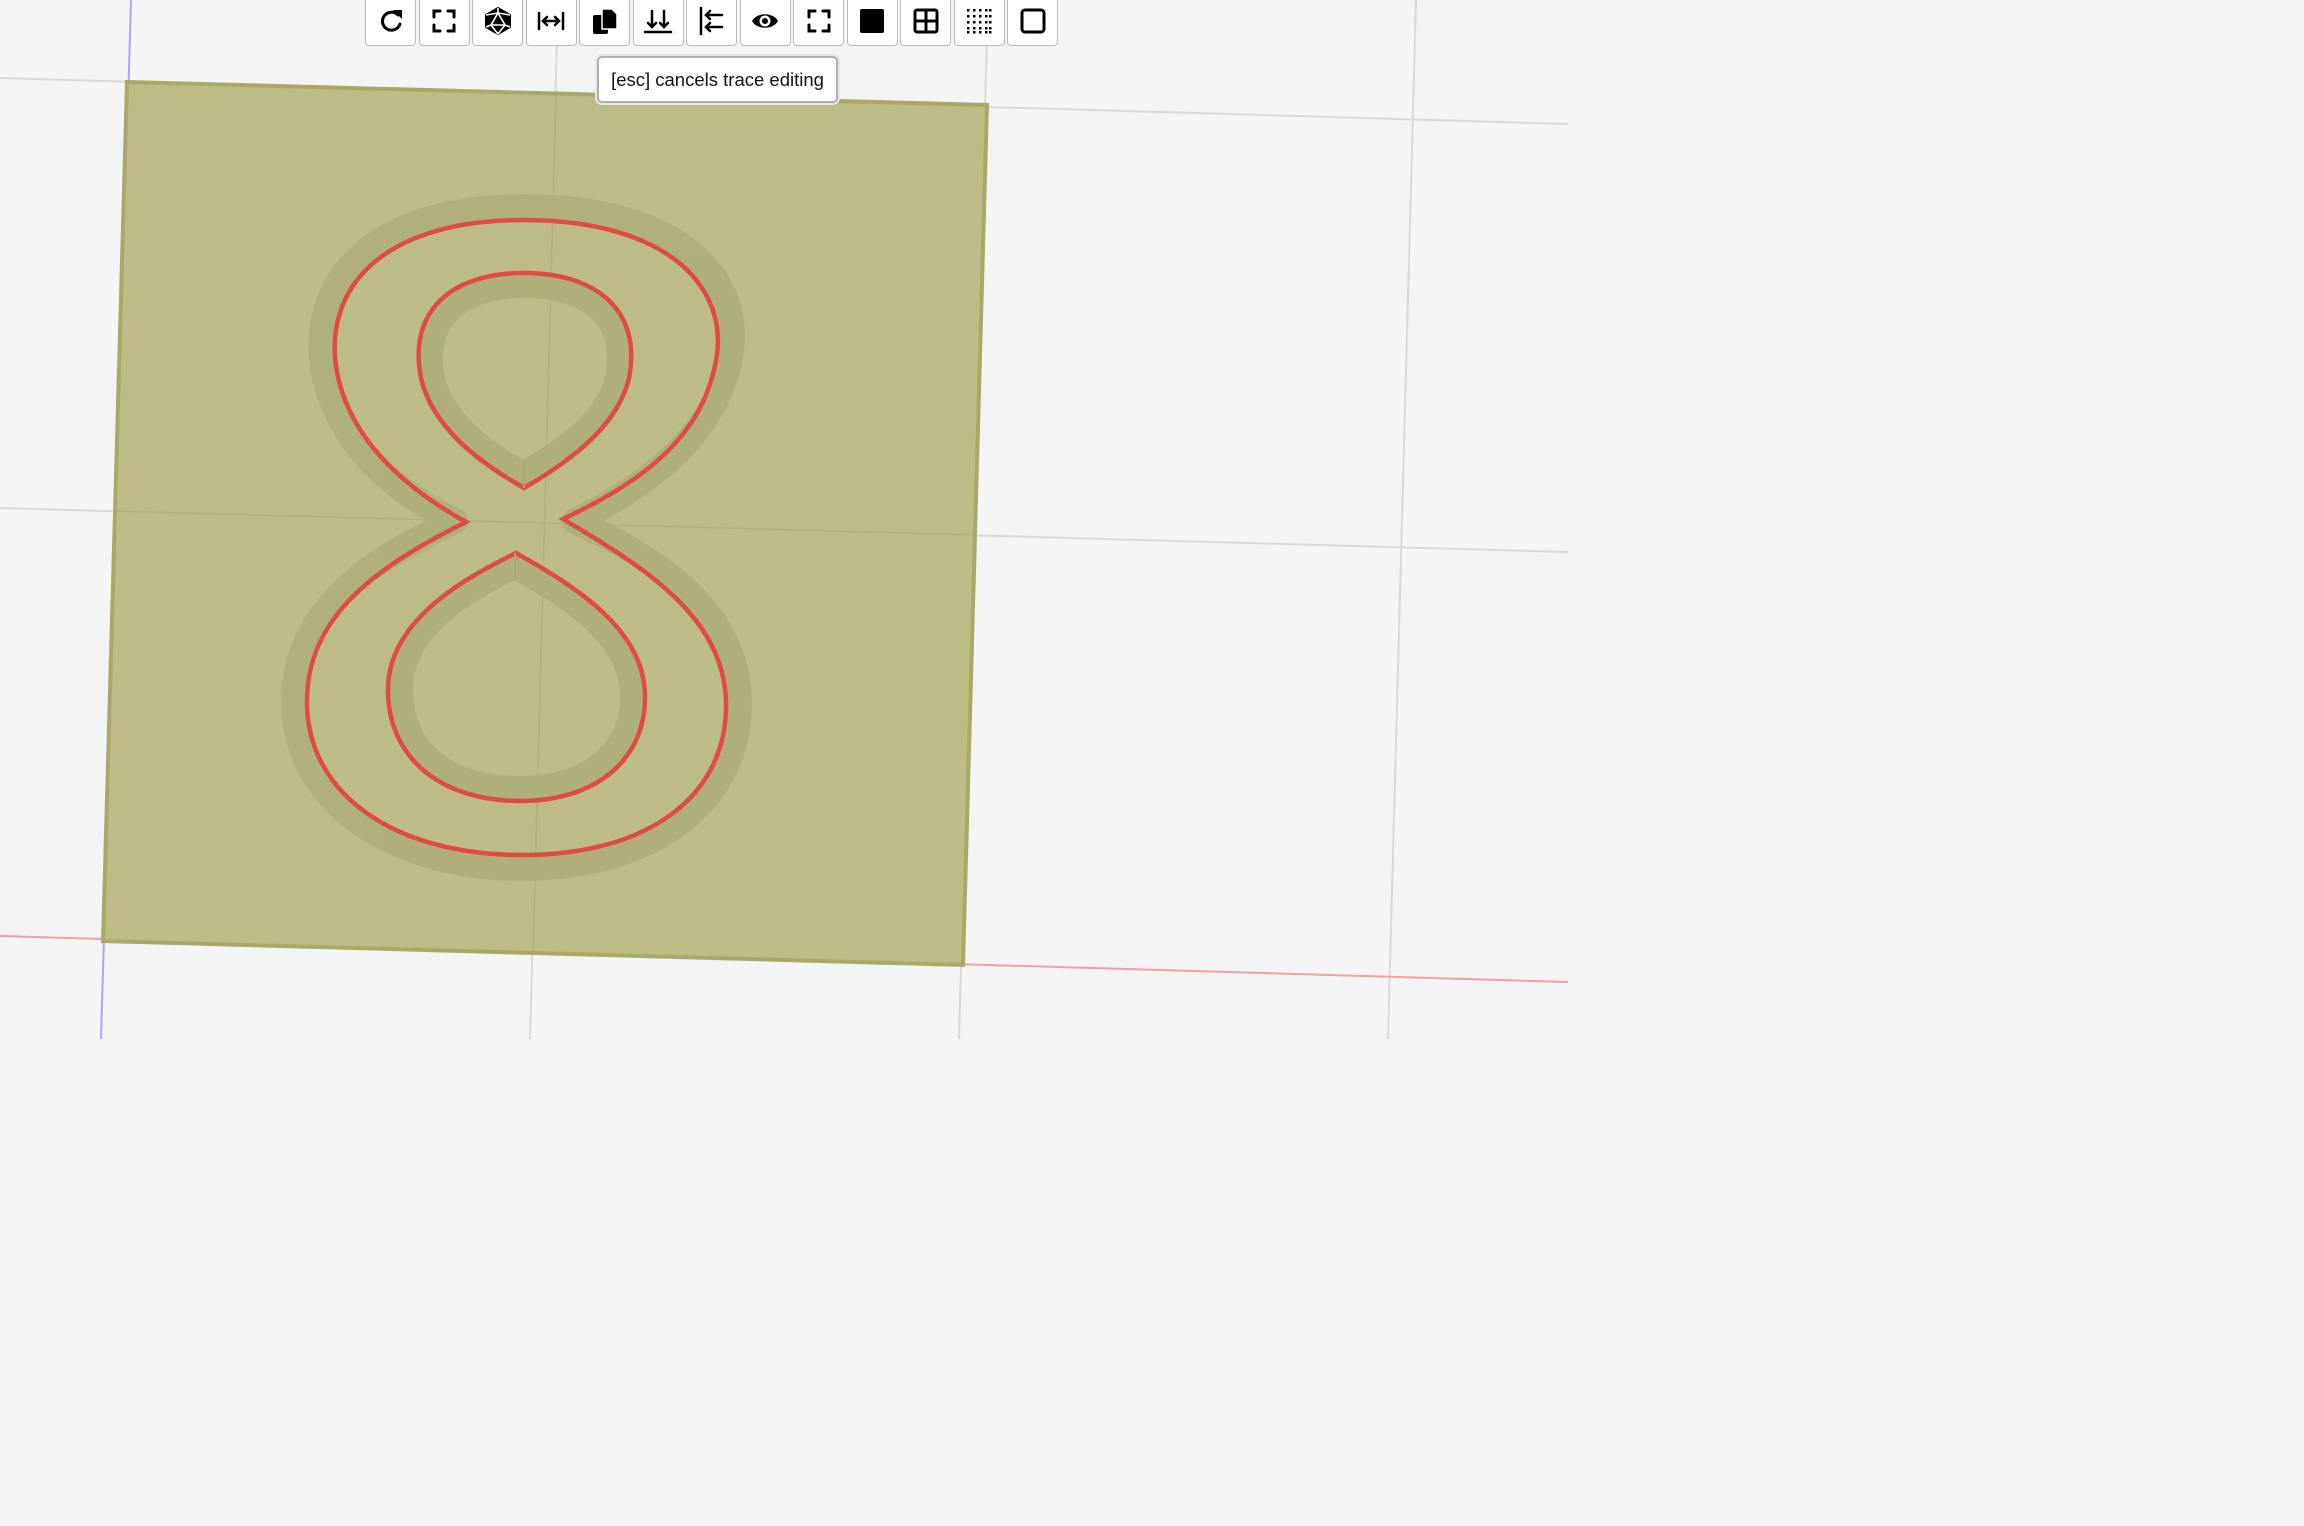  I want to click on align-left-button, so click(711, 23).